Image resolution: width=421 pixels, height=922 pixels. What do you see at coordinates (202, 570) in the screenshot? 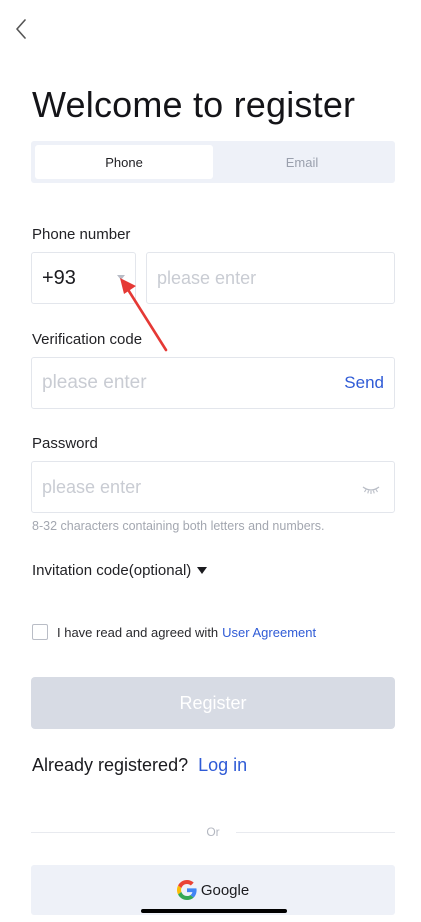
I see `caret-down-icon` at bounding box center [202, 570].